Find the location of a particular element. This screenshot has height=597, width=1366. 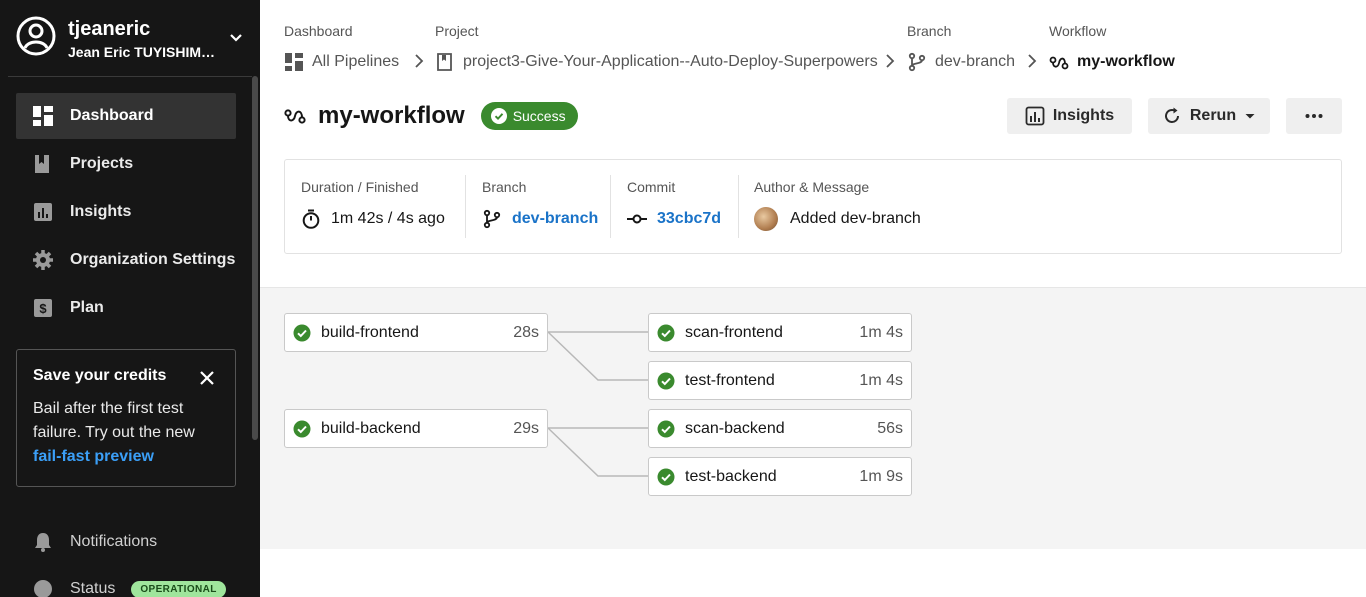

workflow-header: my-workflow Success is located at coordinates (431, 116).